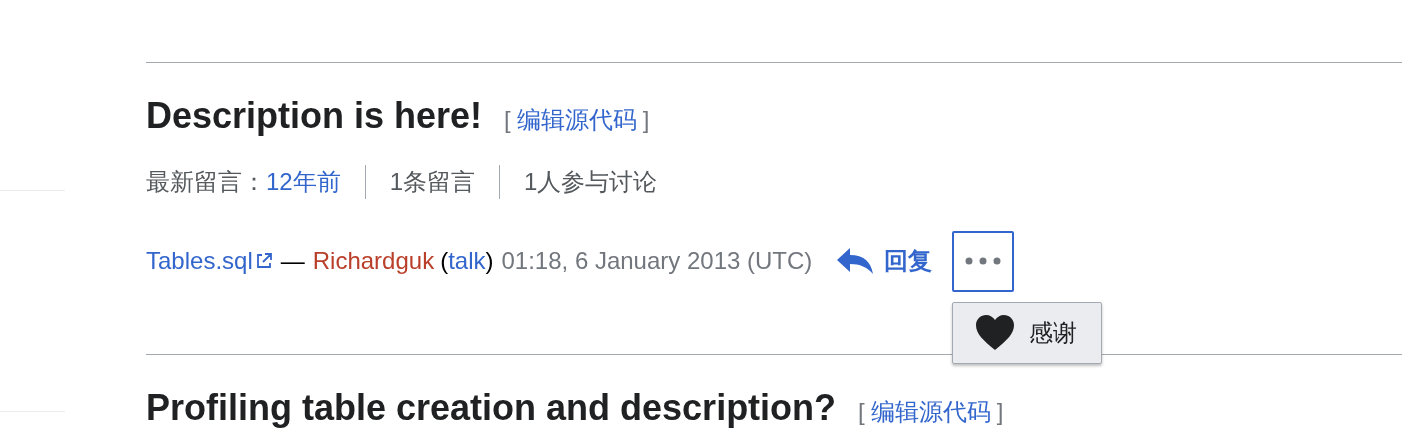 This screenshot has height=446, width=1402. I want to click on paren: (, so click(444, 261).